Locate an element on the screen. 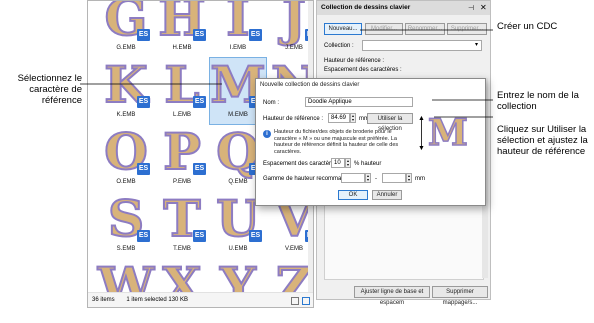  callout-enter-name: Entrez le nom de la collection is located at coordinates (538, 101).